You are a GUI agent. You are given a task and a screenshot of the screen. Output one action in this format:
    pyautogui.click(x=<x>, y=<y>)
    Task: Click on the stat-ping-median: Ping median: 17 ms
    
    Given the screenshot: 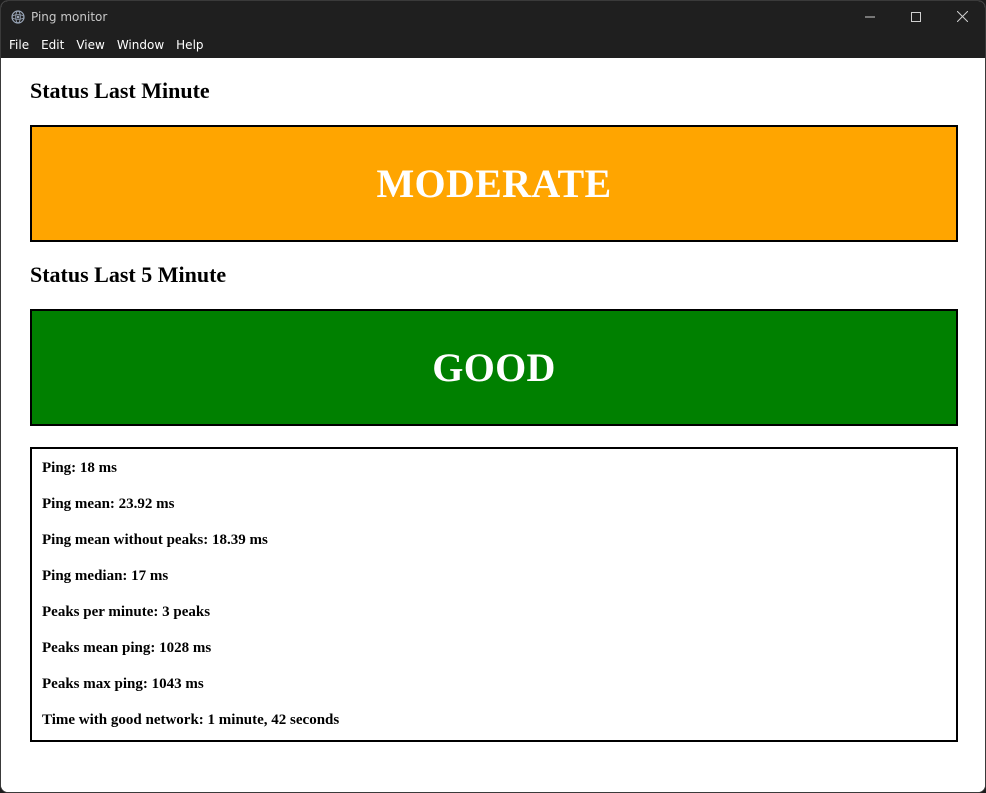 What is the action you would take?
    pyautogui.click(x=105, y=576)
    